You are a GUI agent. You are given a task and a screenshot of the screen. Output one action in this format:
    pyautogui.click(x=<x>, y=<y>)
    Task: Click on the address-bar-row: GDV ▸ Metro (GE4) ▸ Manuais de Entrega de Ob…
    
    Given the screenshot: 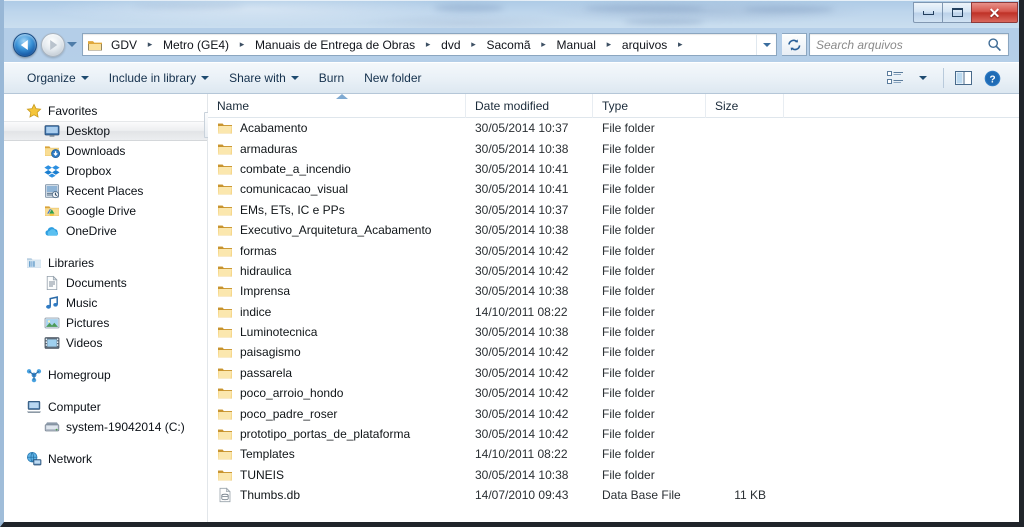 What is the action you would take?
    pyautogui.click(x=511, y=45)
    